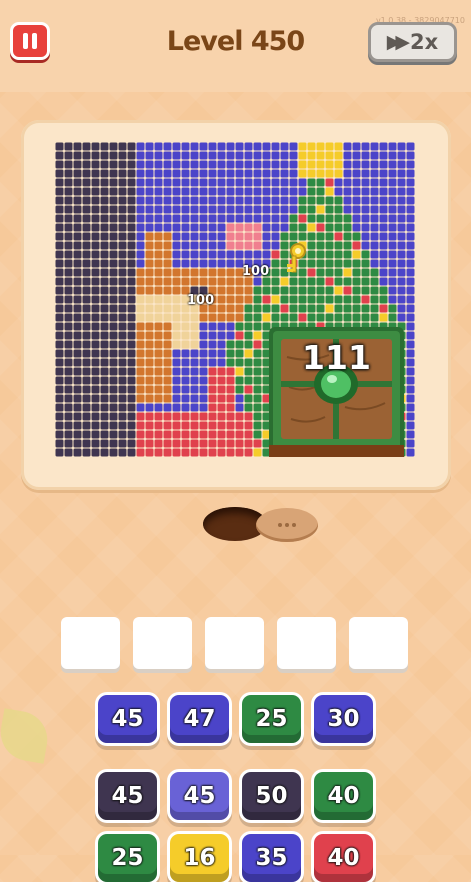  I want to click on number-block: 16, so click(199, 858).